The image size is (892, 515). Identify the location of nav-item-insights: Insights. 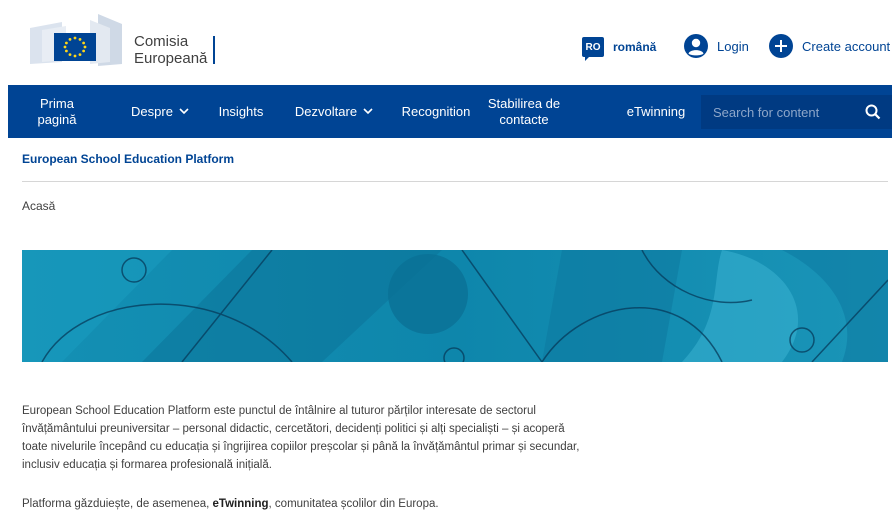
(241, 111).